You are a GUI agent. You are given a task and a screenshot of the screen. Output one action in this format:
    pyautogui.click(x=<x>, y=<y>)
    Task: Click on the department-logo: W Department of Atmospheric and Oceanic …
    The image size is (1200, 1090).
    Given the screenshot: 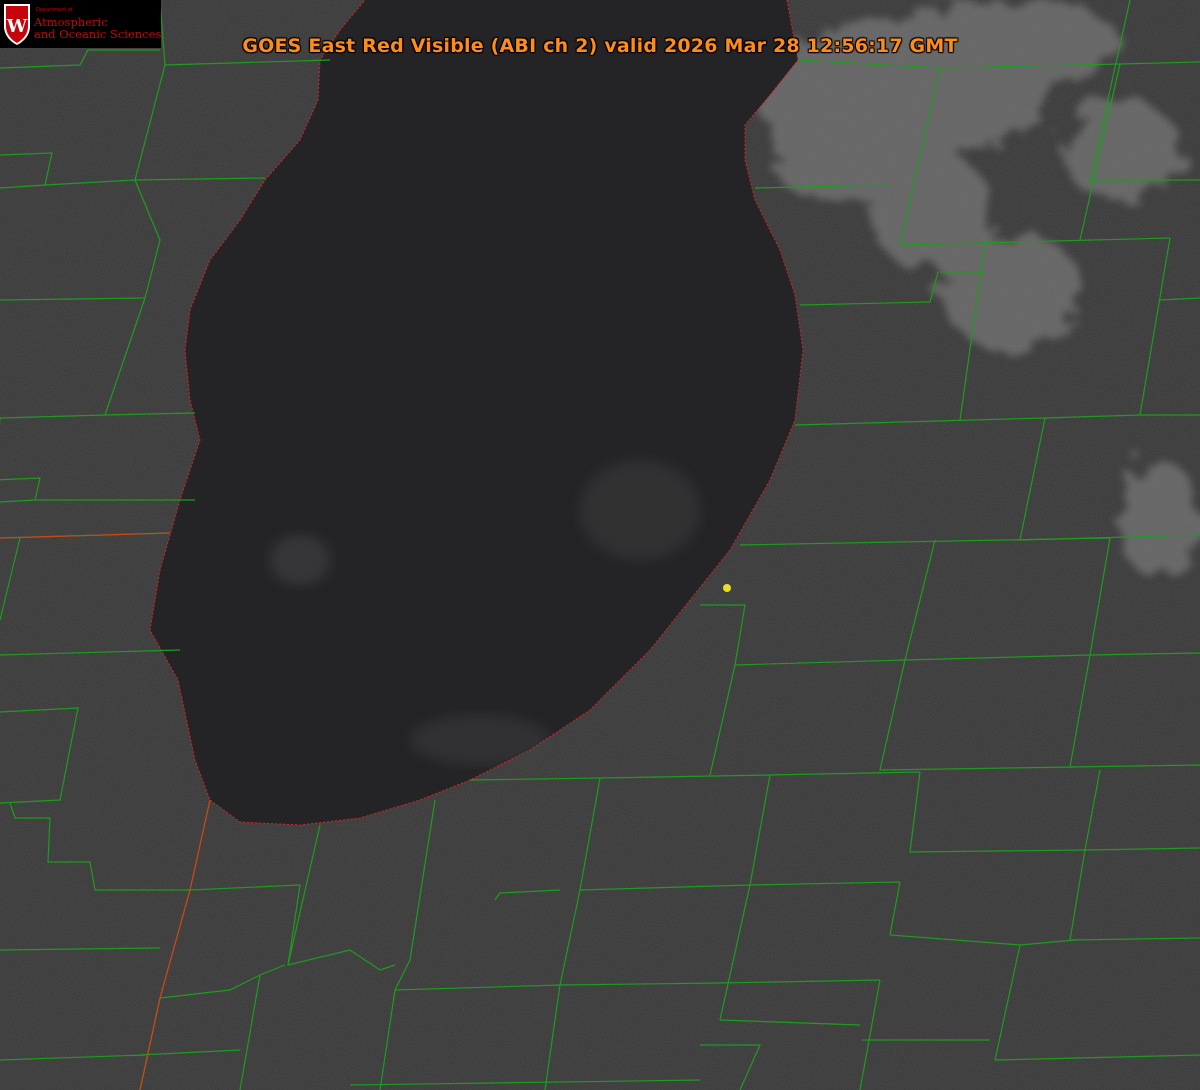 What is the action you would take?
    pyautogui.click(x=80, y=24)
    